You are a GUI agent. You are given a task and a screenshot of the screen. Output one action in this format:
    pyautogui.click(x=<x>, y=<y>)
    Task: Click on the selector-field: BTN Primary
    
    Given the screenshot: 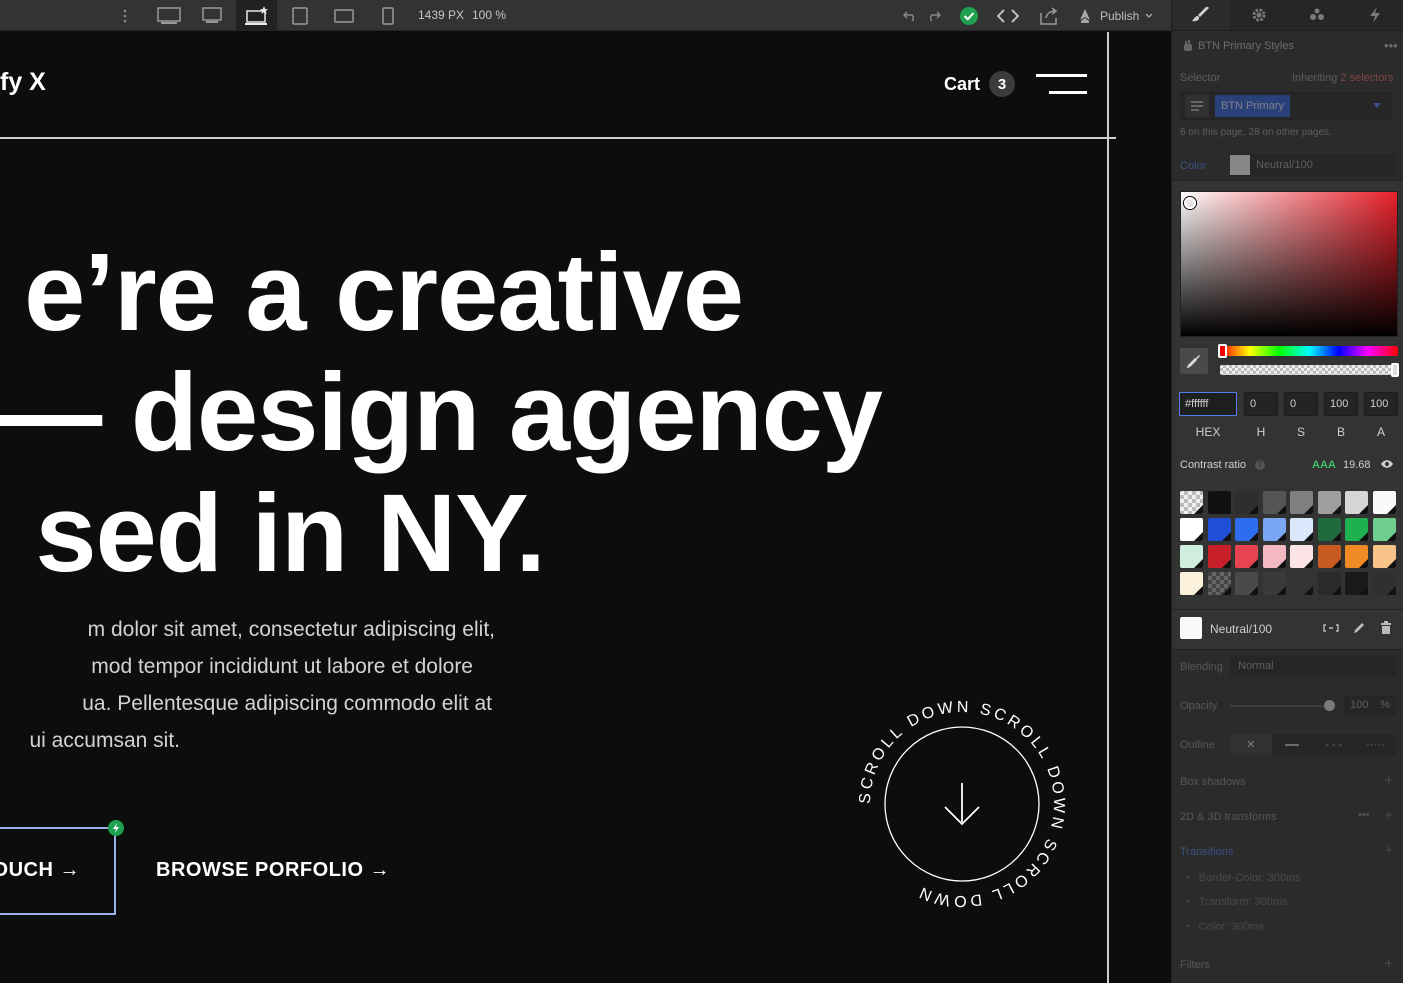 What is the action you would take?
    pyautogui.click(x=1286, y=106)
    